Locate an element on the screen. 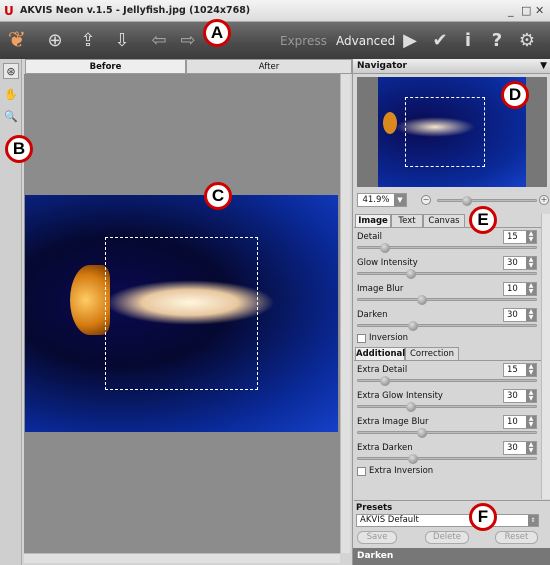  extra-param-label-2: Extra Image Blur is located at coordinates (393, 422).